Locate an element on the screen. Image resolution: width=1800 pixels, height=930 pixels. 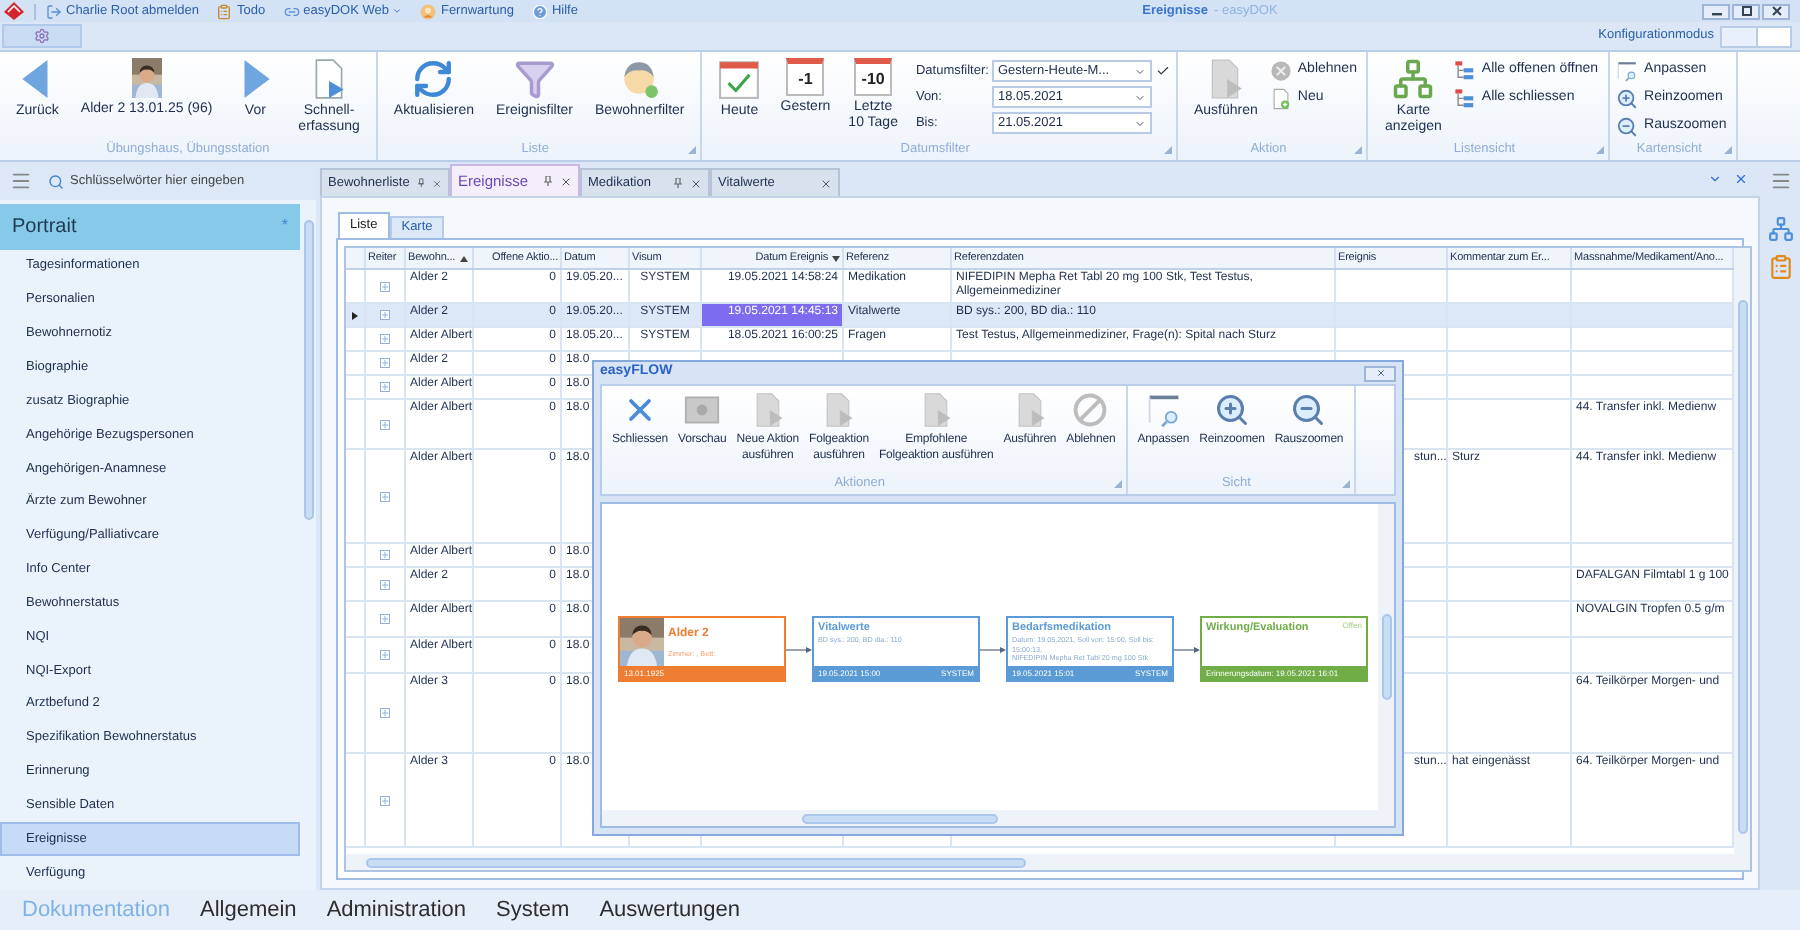
nav-tab: Auswertungen is located at coordinates (670, 910).